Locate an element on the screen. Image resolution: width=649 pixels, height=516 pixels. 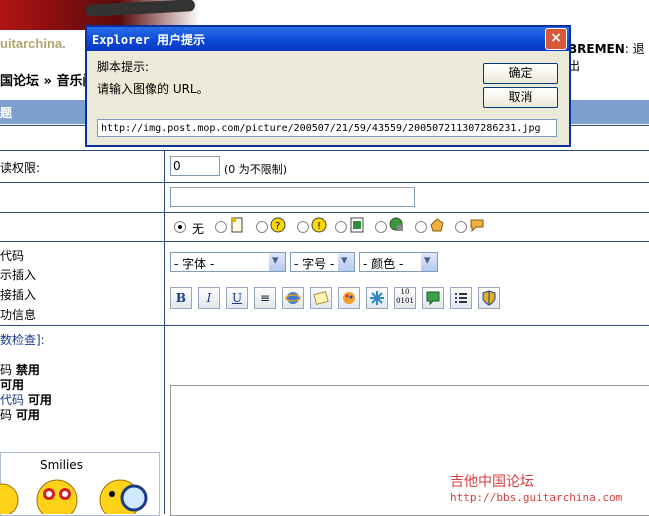
icon-none-label: 无 is located at coordinates (198, 229).